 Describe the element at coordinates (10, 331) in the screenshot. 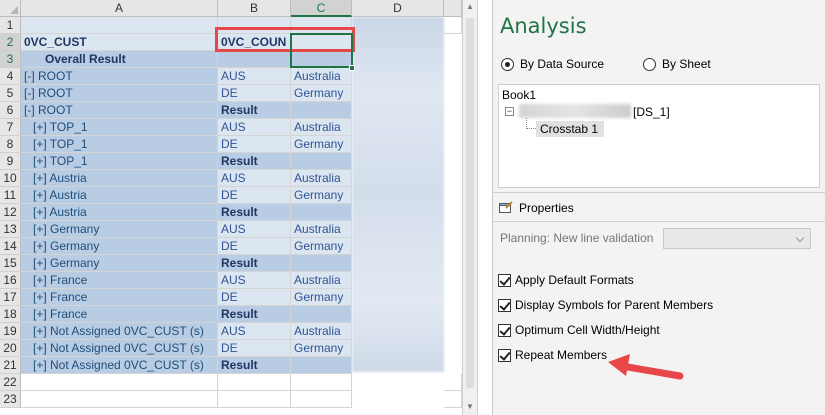

I see `row-header-19: 19` at that location.